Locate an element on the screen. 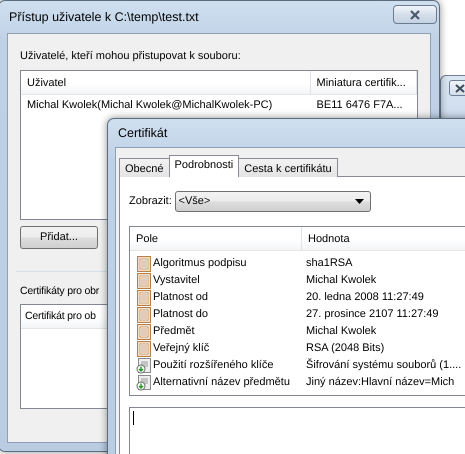 Image resolution: width=465 pixels, height=454 pixels. field-name: Předmět is located at coordinates (174, 332).